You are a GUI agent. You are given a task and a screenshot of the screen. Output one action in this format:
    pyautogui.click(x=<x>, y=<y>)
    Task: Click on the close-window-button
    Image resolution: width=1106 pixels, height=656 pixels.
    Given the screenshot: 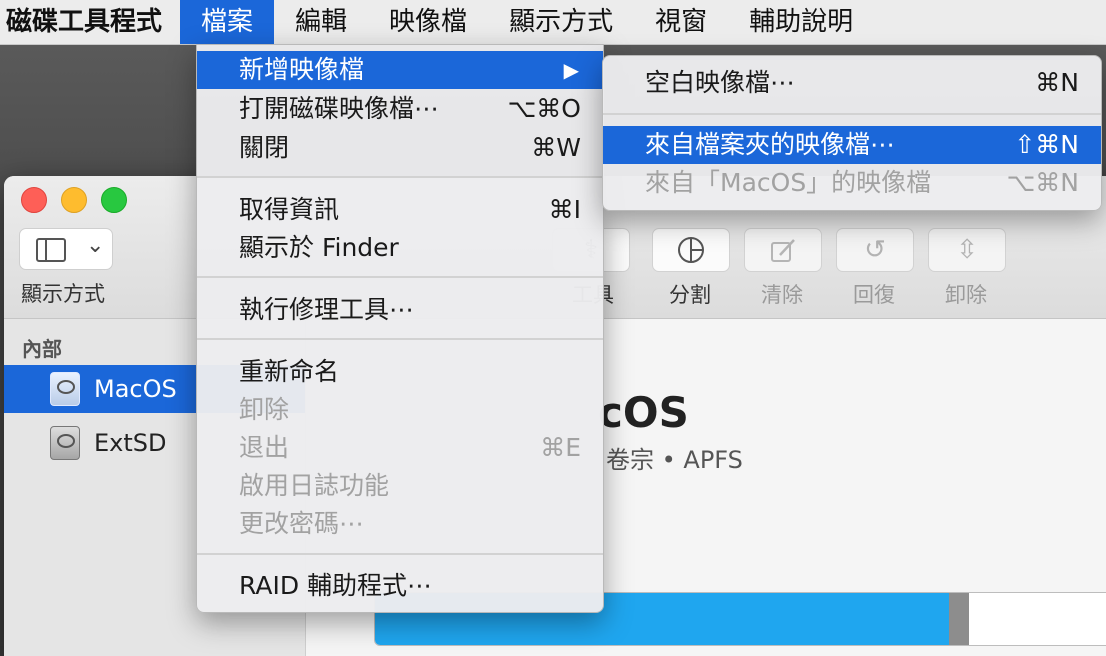 What is the action you would take?
    pyautogui.click(x=34, y=200)
    